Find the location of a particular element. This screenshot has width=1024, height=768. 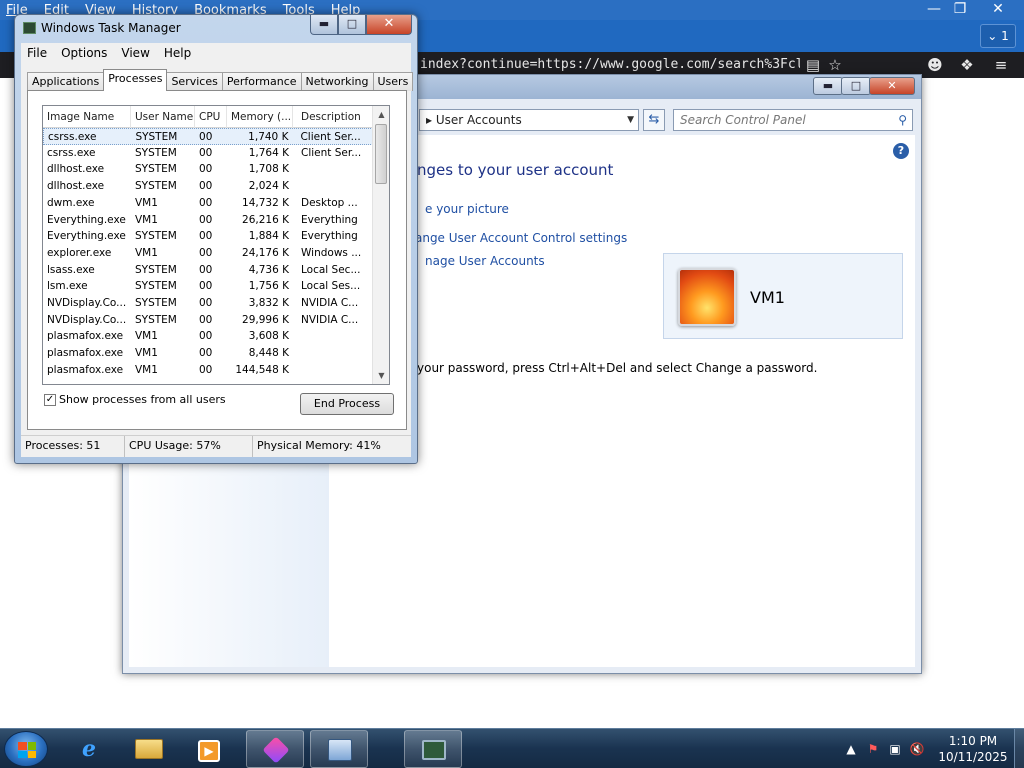

menu-help: Help is located at coordinates (177, 53).